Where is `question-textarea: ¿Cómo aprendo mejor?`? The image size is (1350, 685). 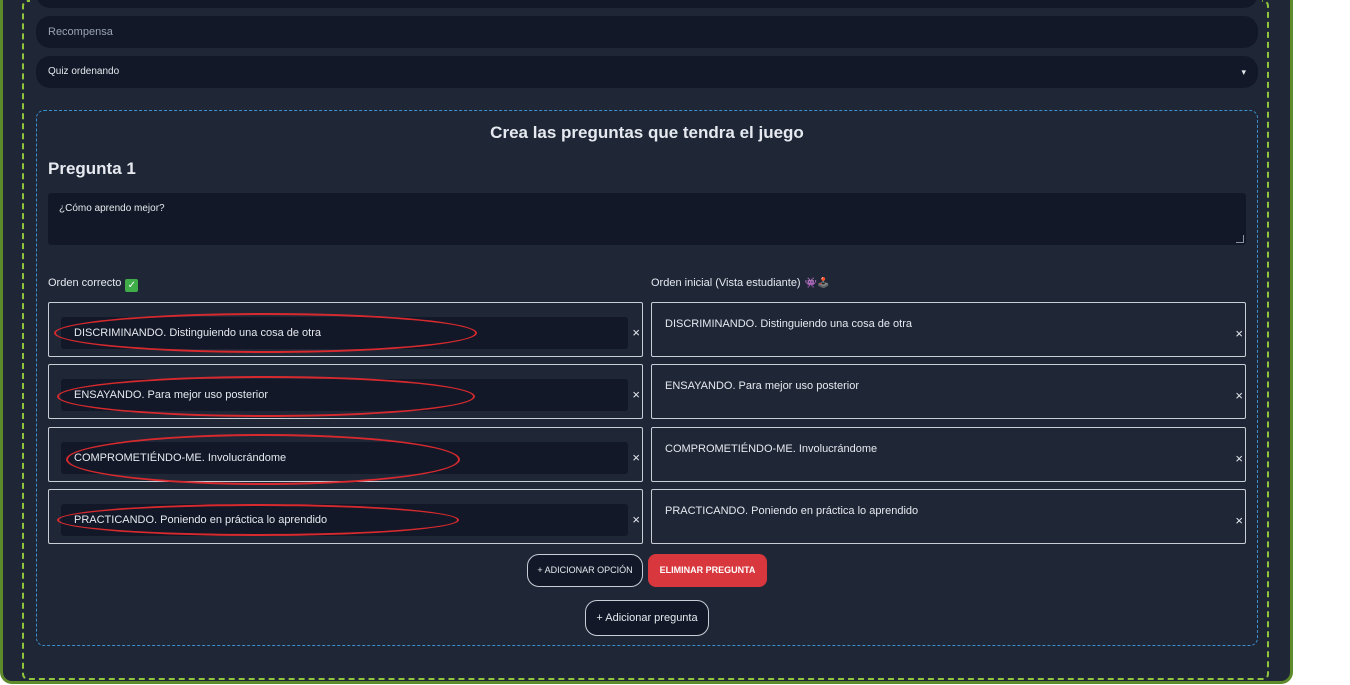 question-textarea: ¿Cómo aprendo mejor? is located at coordinates (647, 219).